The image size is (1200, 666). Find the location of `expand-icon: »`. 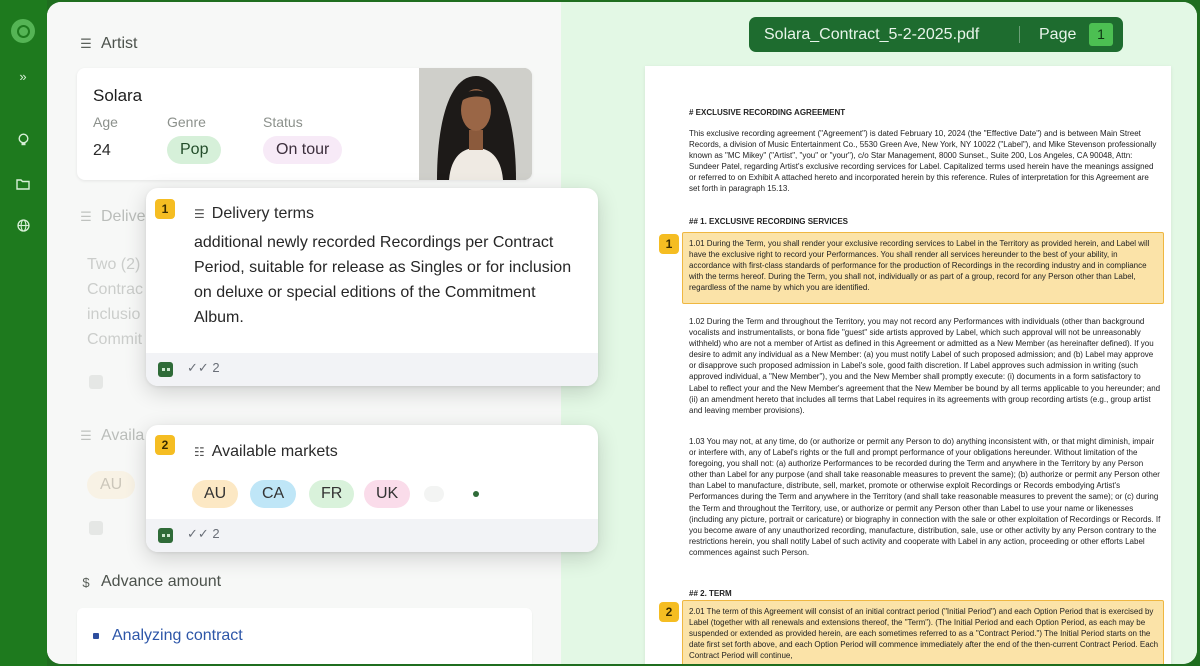

expand-icon: » is located at coordinates (23, 77).